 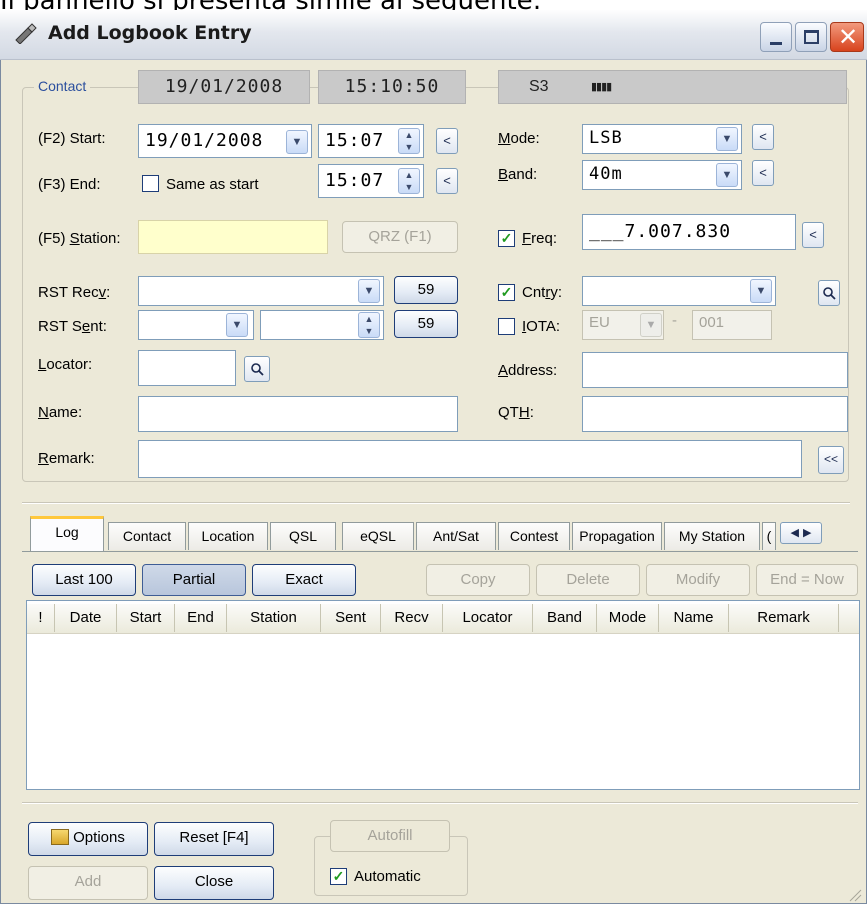 I want to click on start-time-spinner: ▲ ▼, so click(x=409, y=141).